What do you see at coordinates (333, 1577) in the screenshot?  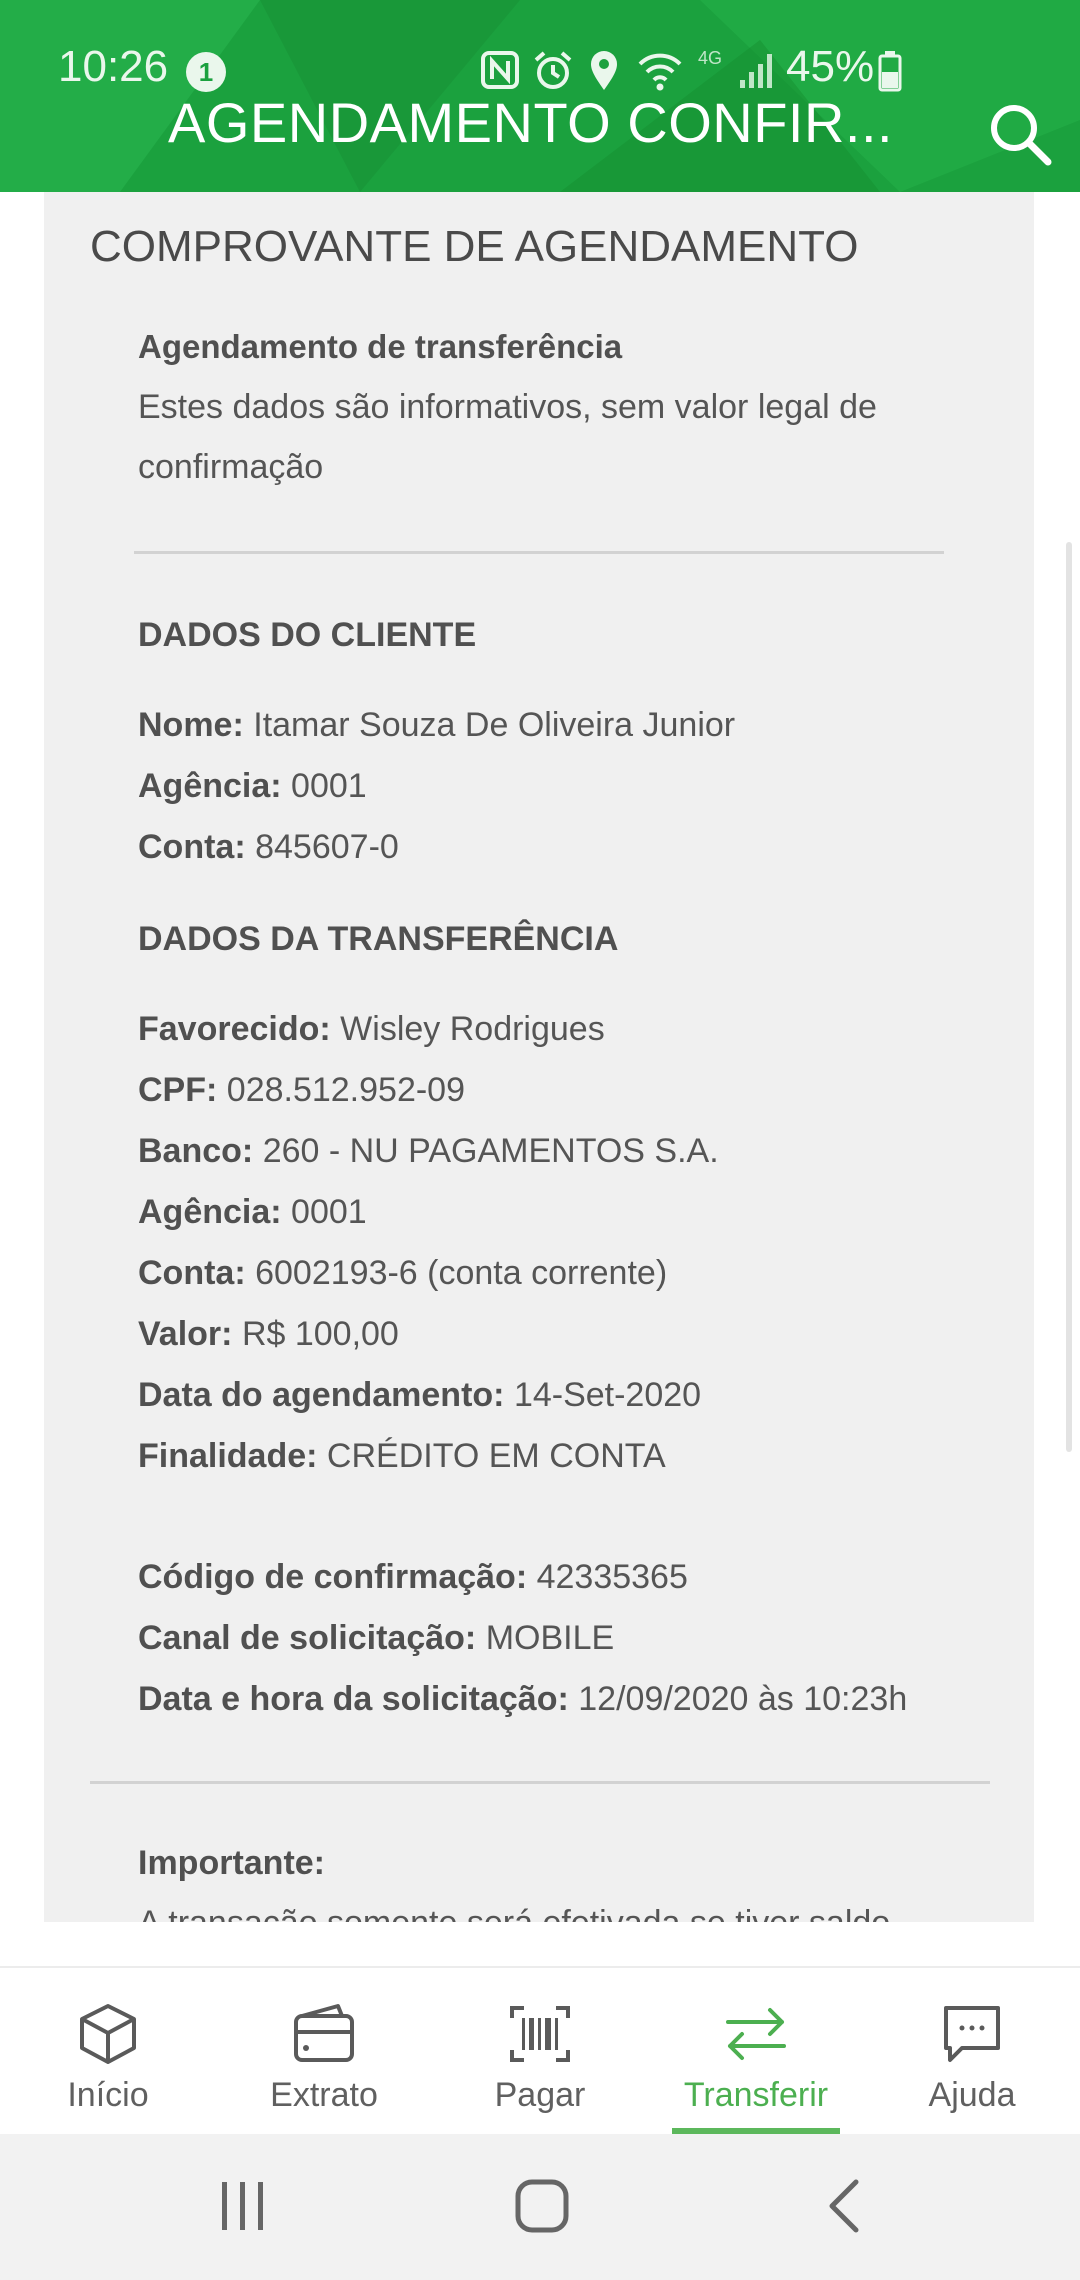 I see `confirmation-code-label: Código de confirmação:` at bounding box center [333, 1577].